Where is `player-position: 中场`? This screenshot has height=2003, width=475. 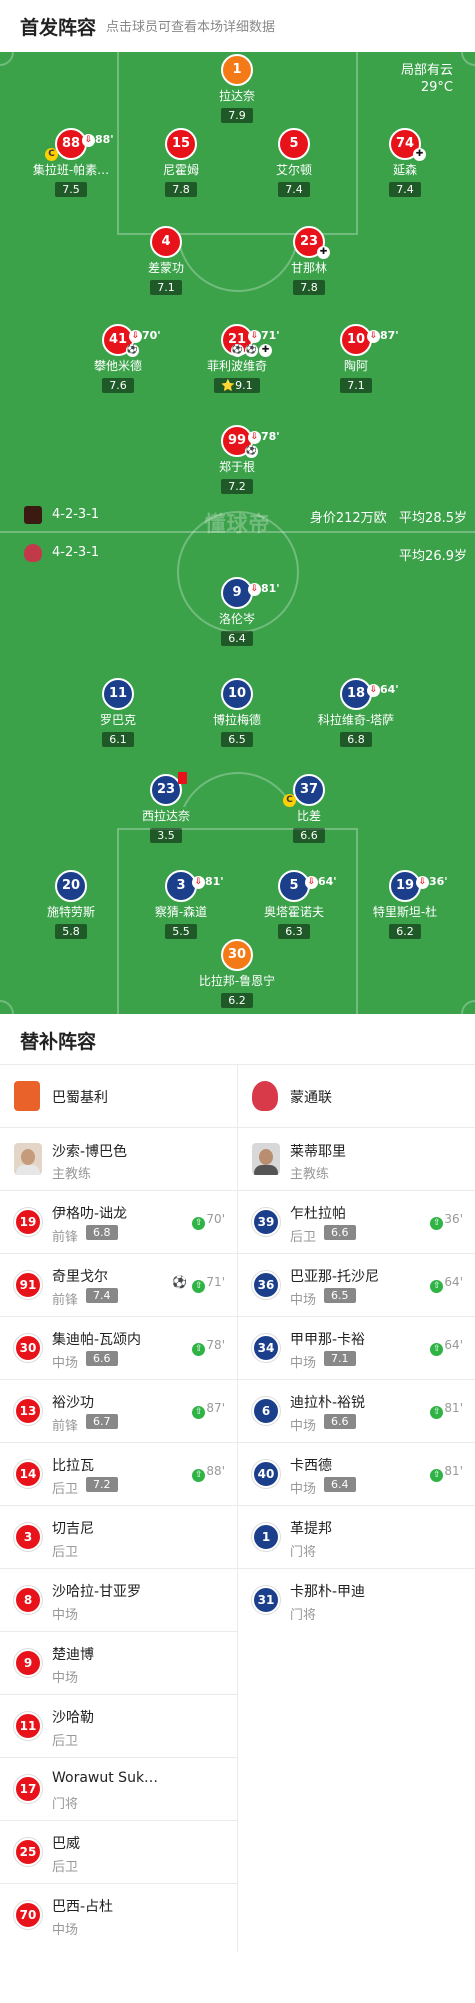 player-position: 中场 is located at coordinates (65, 1615).